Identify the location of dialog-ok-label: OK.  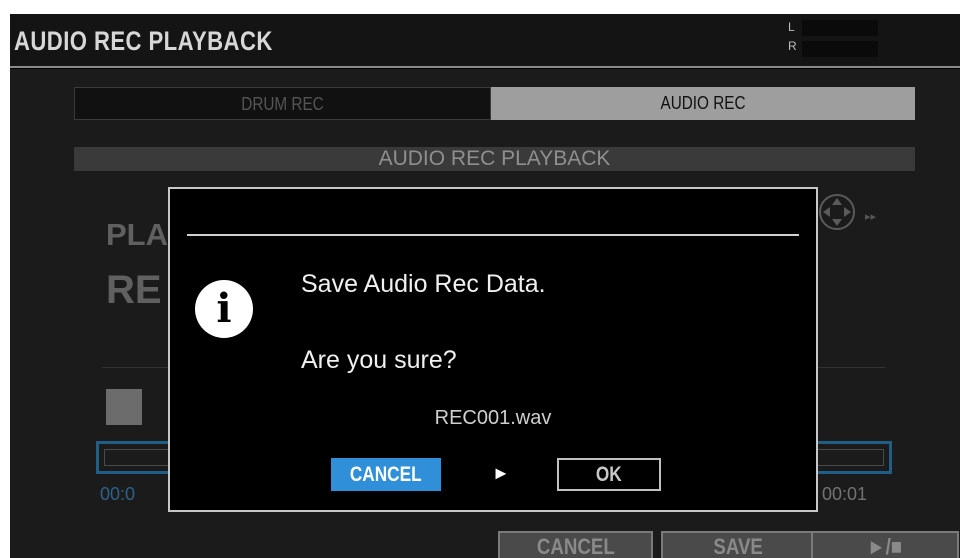
(609, 474).